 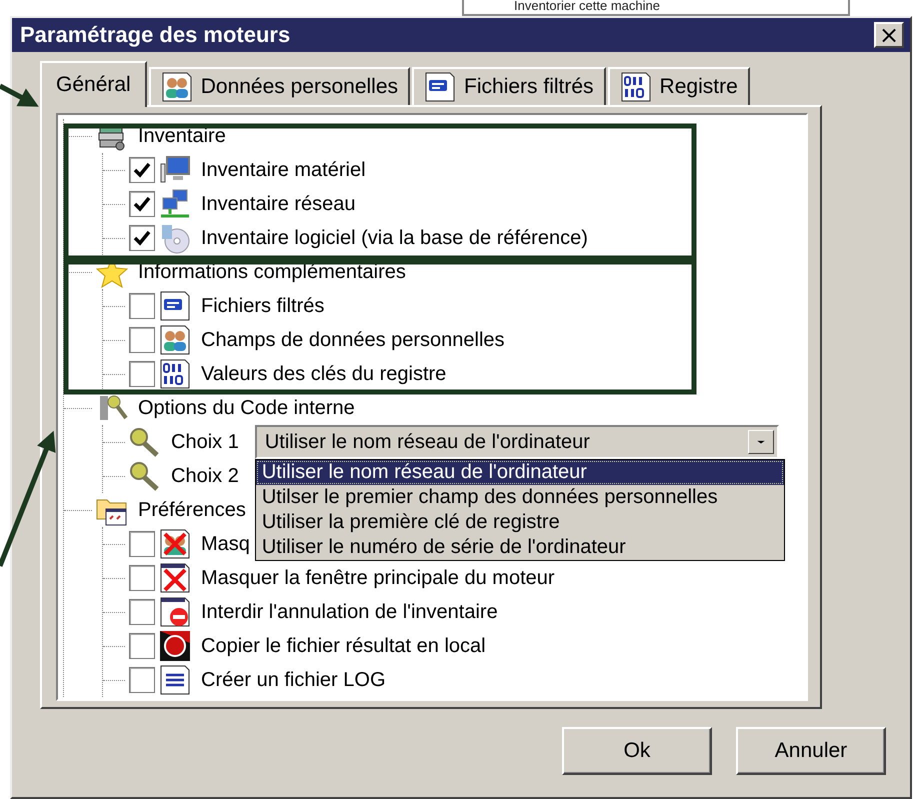 What do you see at coordinates (279, 86) in the screenshot?
I see `tab: Données personelles` at bounding box center [279, 86].